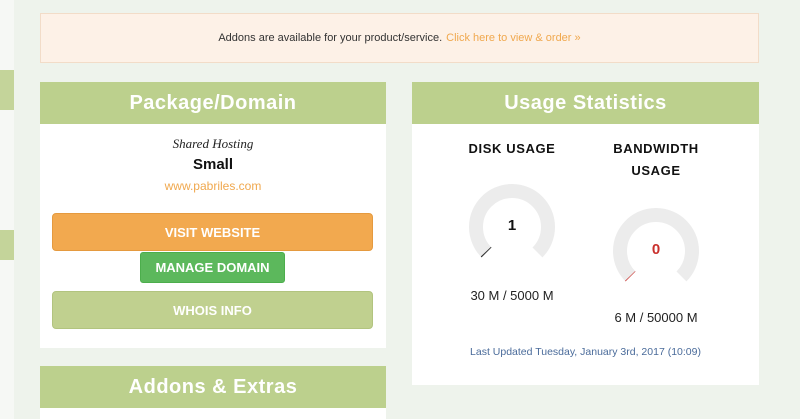 This screenshot has width=800, height=419. I want to click on package-type: Shared Hosting, so click(213, 143).